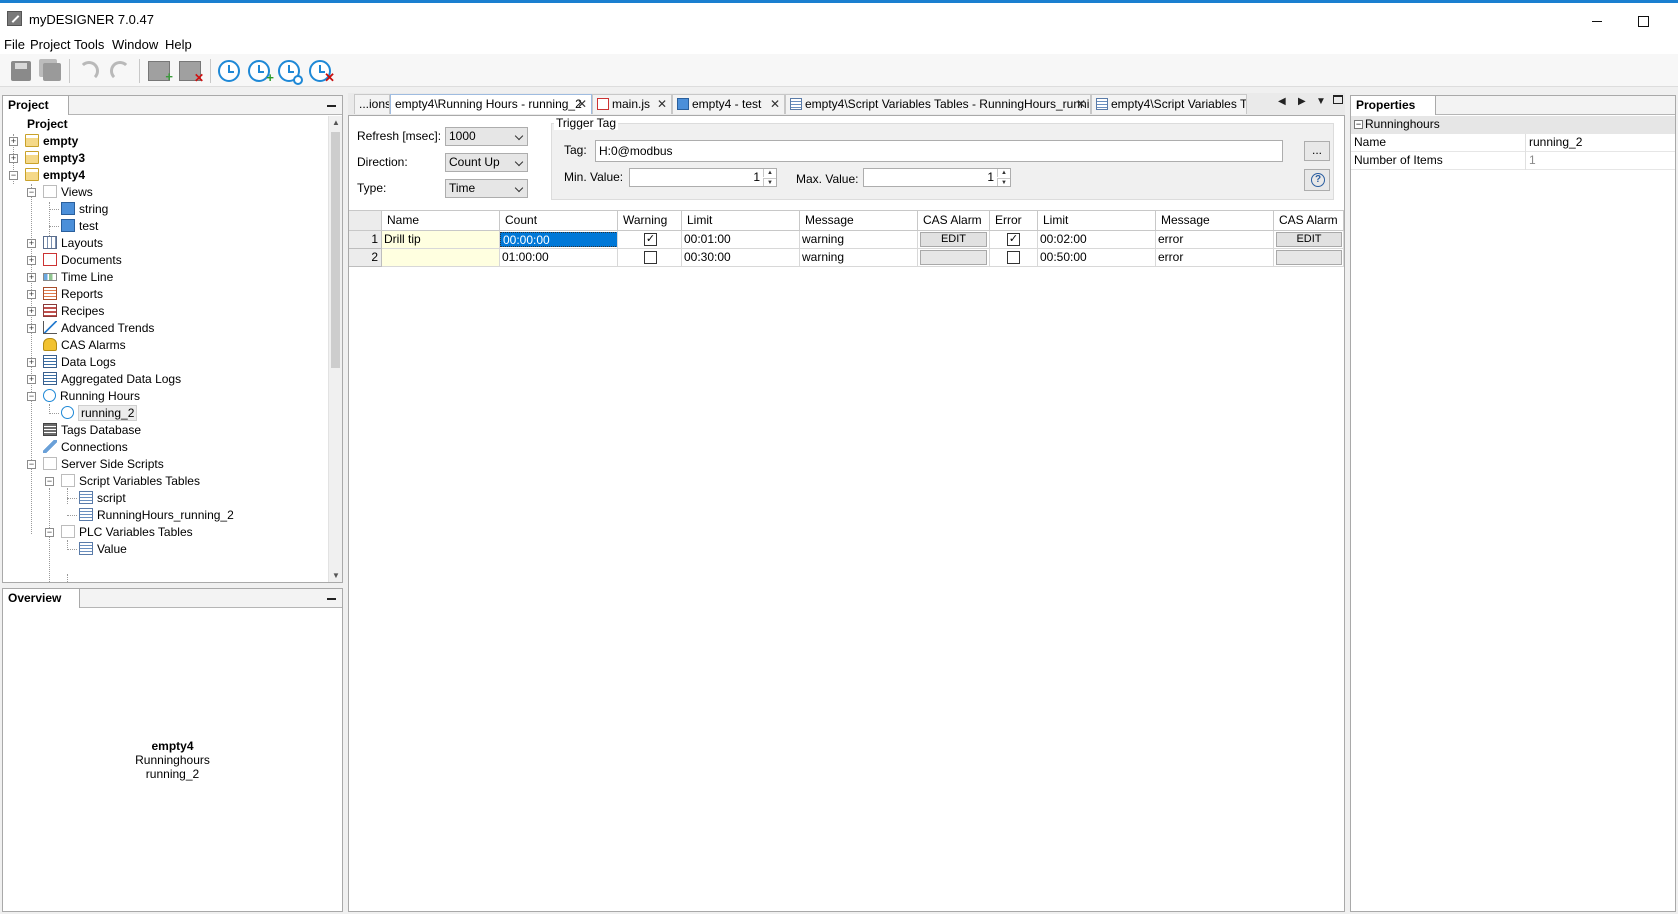 This screenshot has width=1678, height=914. Describe the element at coordinates (1513, 161) in the screenshot. I see `property-number-of-items: Number of Items 1` at that location.